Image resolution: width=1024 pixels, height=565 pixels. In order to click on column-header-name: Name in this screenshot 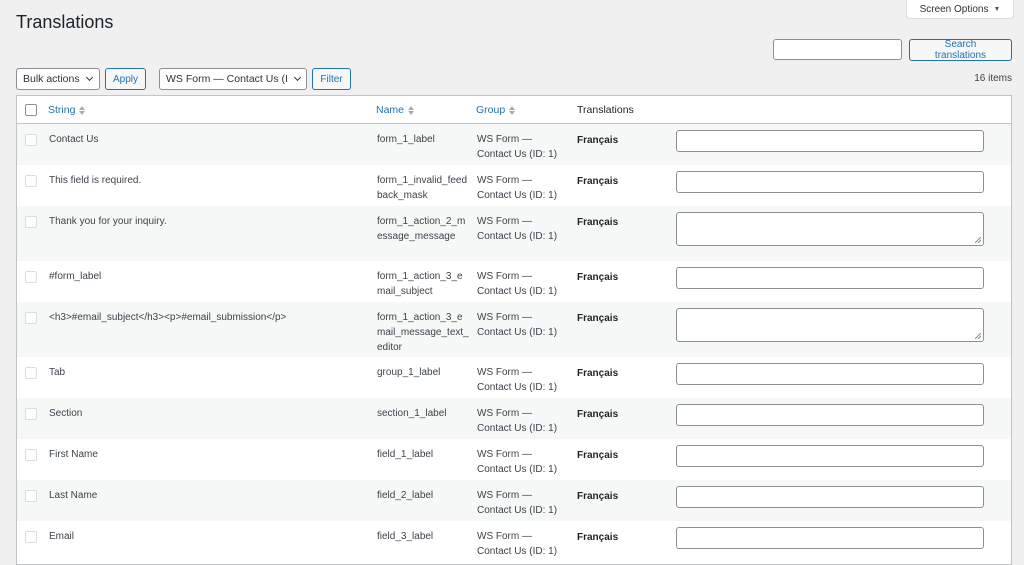, I will do `click(395, 110)`.